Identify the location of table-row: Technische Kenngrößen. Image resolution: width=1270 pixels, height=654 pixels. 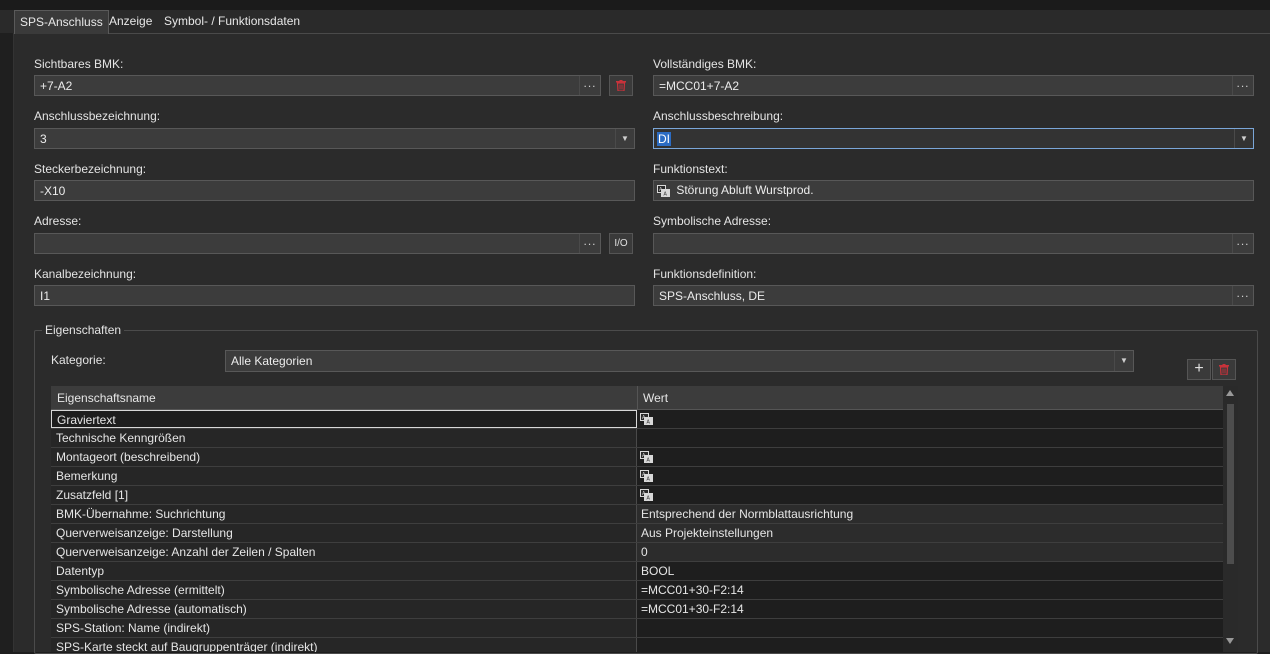
(637, 438).